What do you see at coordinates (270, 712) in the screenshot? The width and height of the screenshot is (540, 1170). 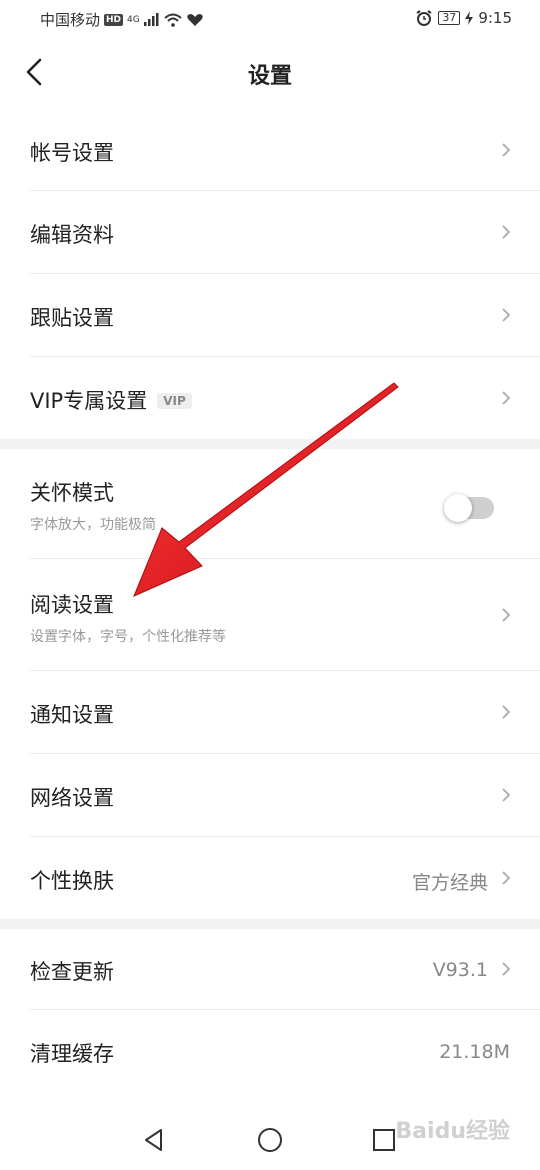 I see `settings-item-notifications: 通知设置` at bounding box center [270, 712].